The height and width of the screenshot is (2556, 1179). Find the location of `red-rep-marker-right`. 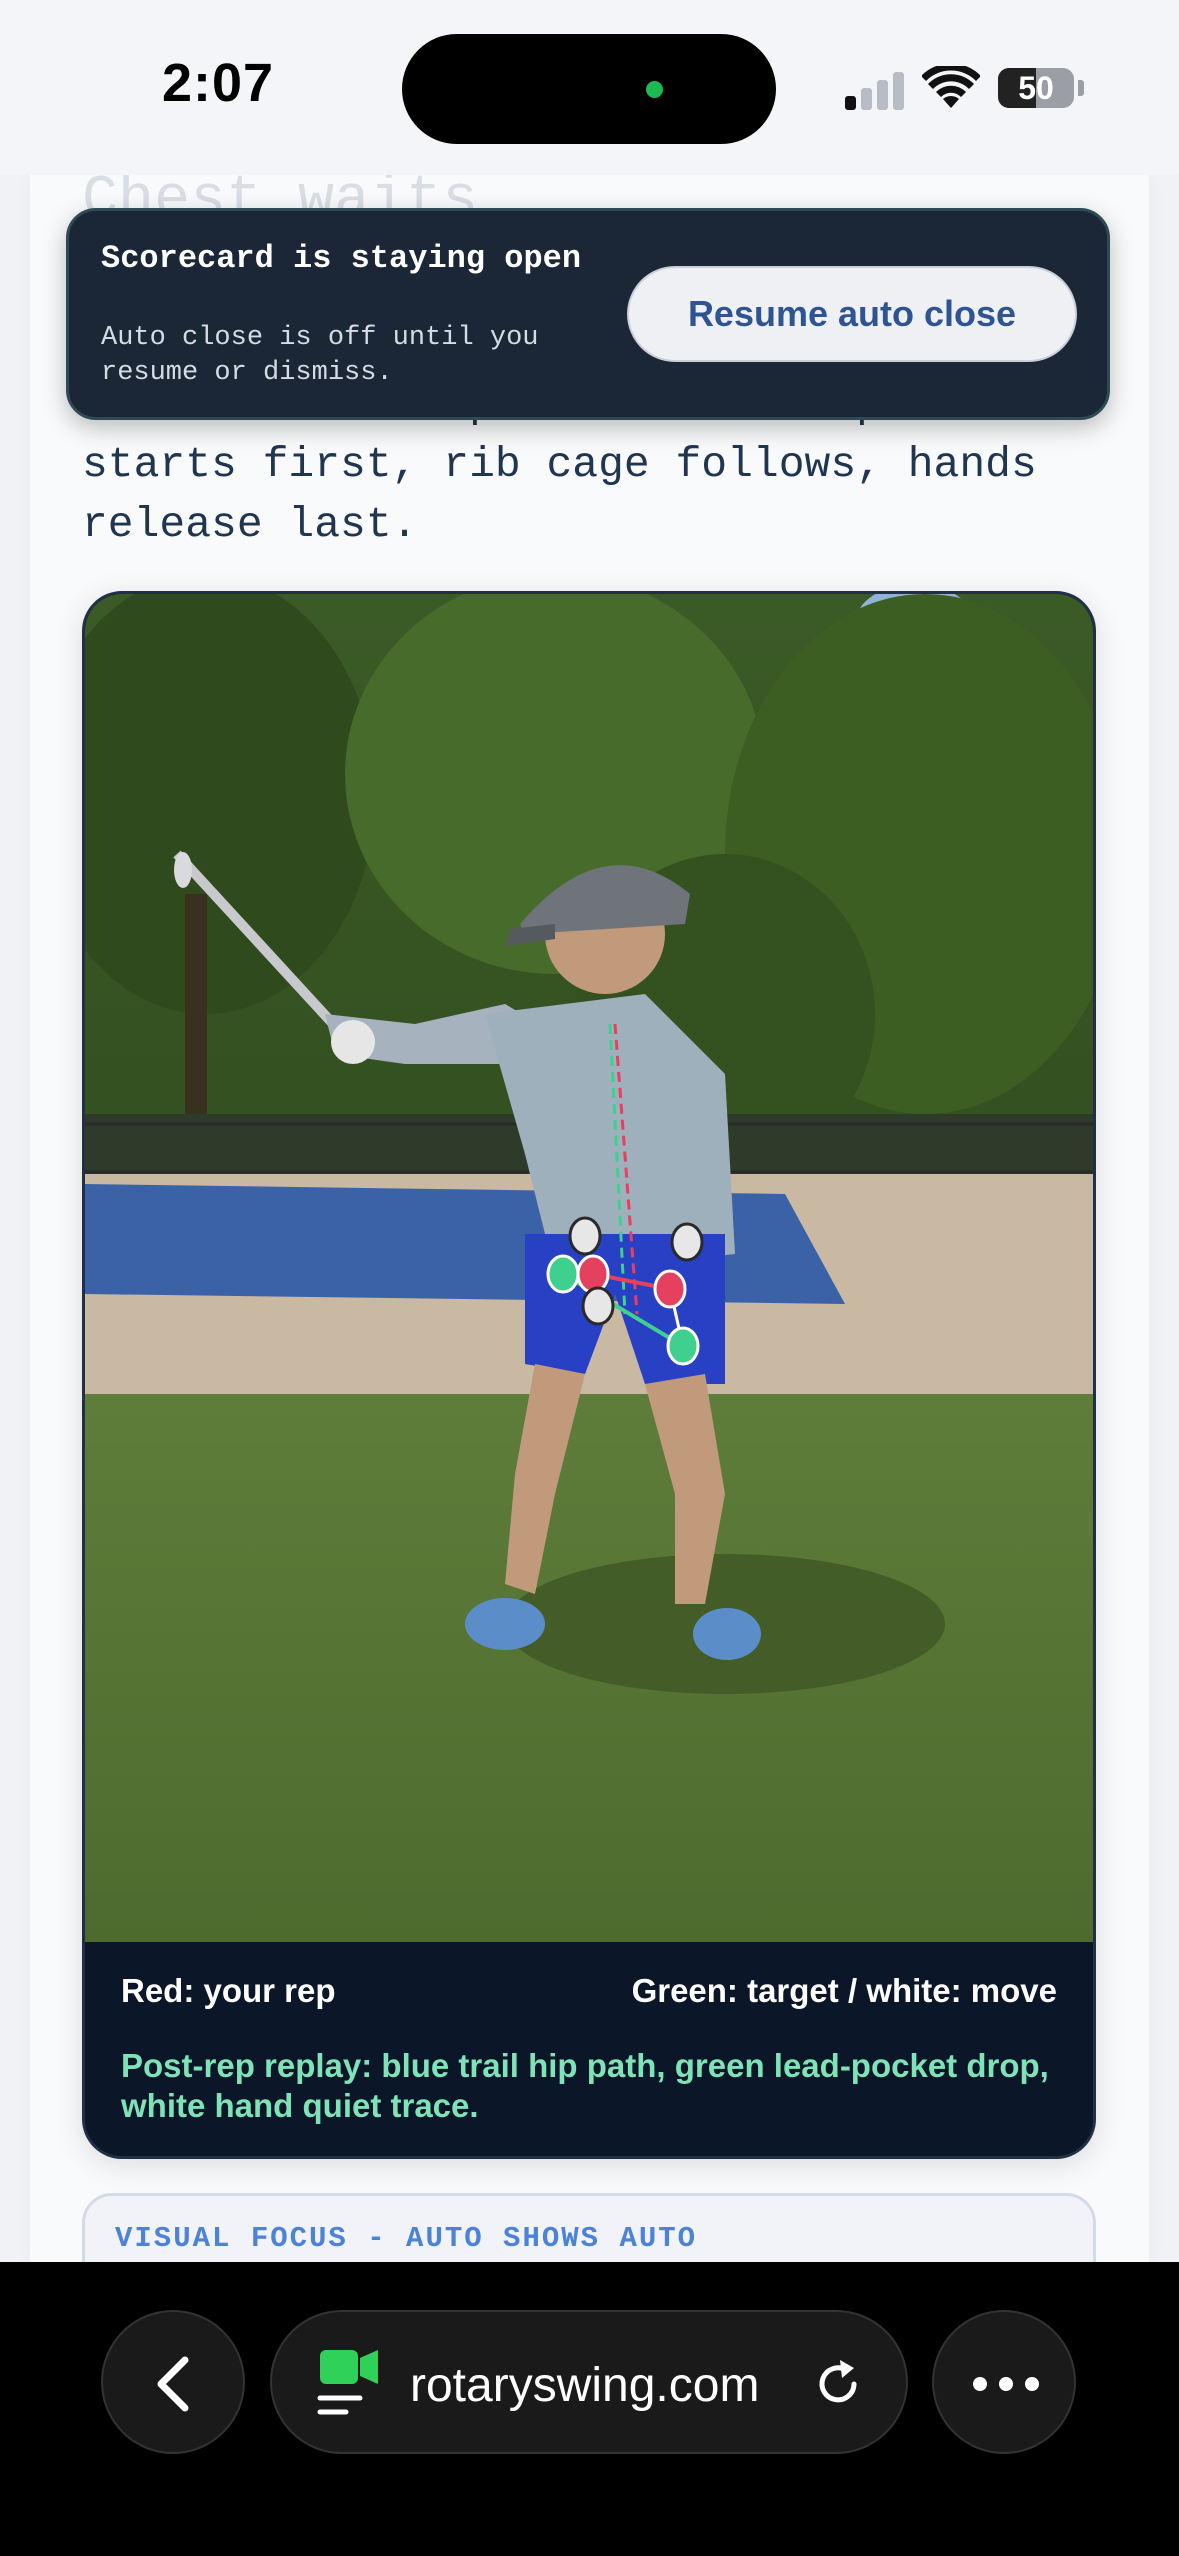

red-rep-marker-right is located at coordinates (670, 1289).